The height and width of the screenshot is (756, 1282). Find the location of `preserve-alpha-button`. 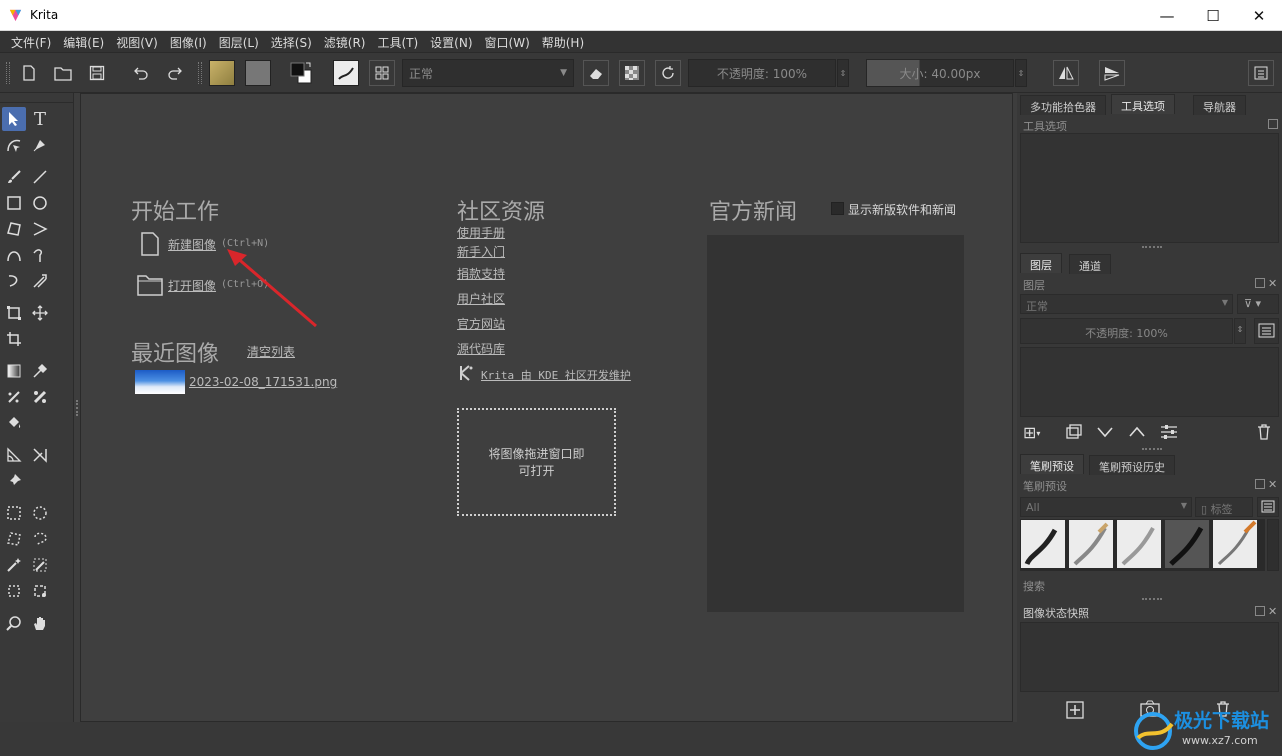

preserve-alpha-button is located at coordinates (632, 73).